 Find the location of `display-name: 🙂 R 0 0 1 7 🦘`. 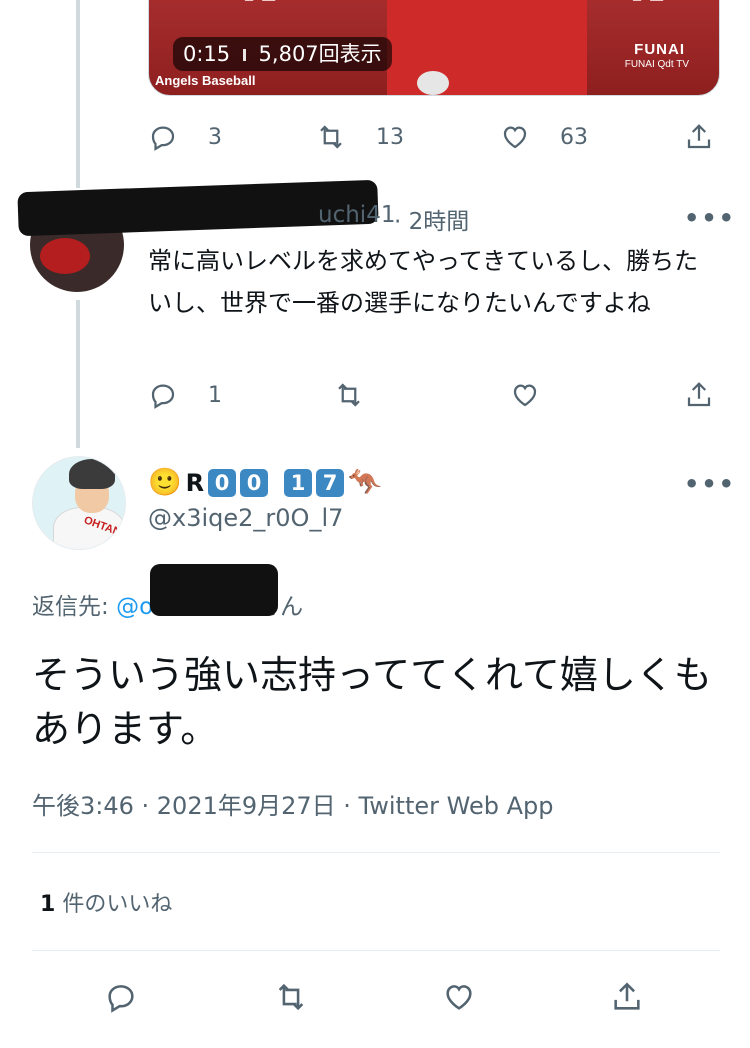

display-name: 🙂 R 0 0 1 7 🦘 is located at coordinates (265, 483).